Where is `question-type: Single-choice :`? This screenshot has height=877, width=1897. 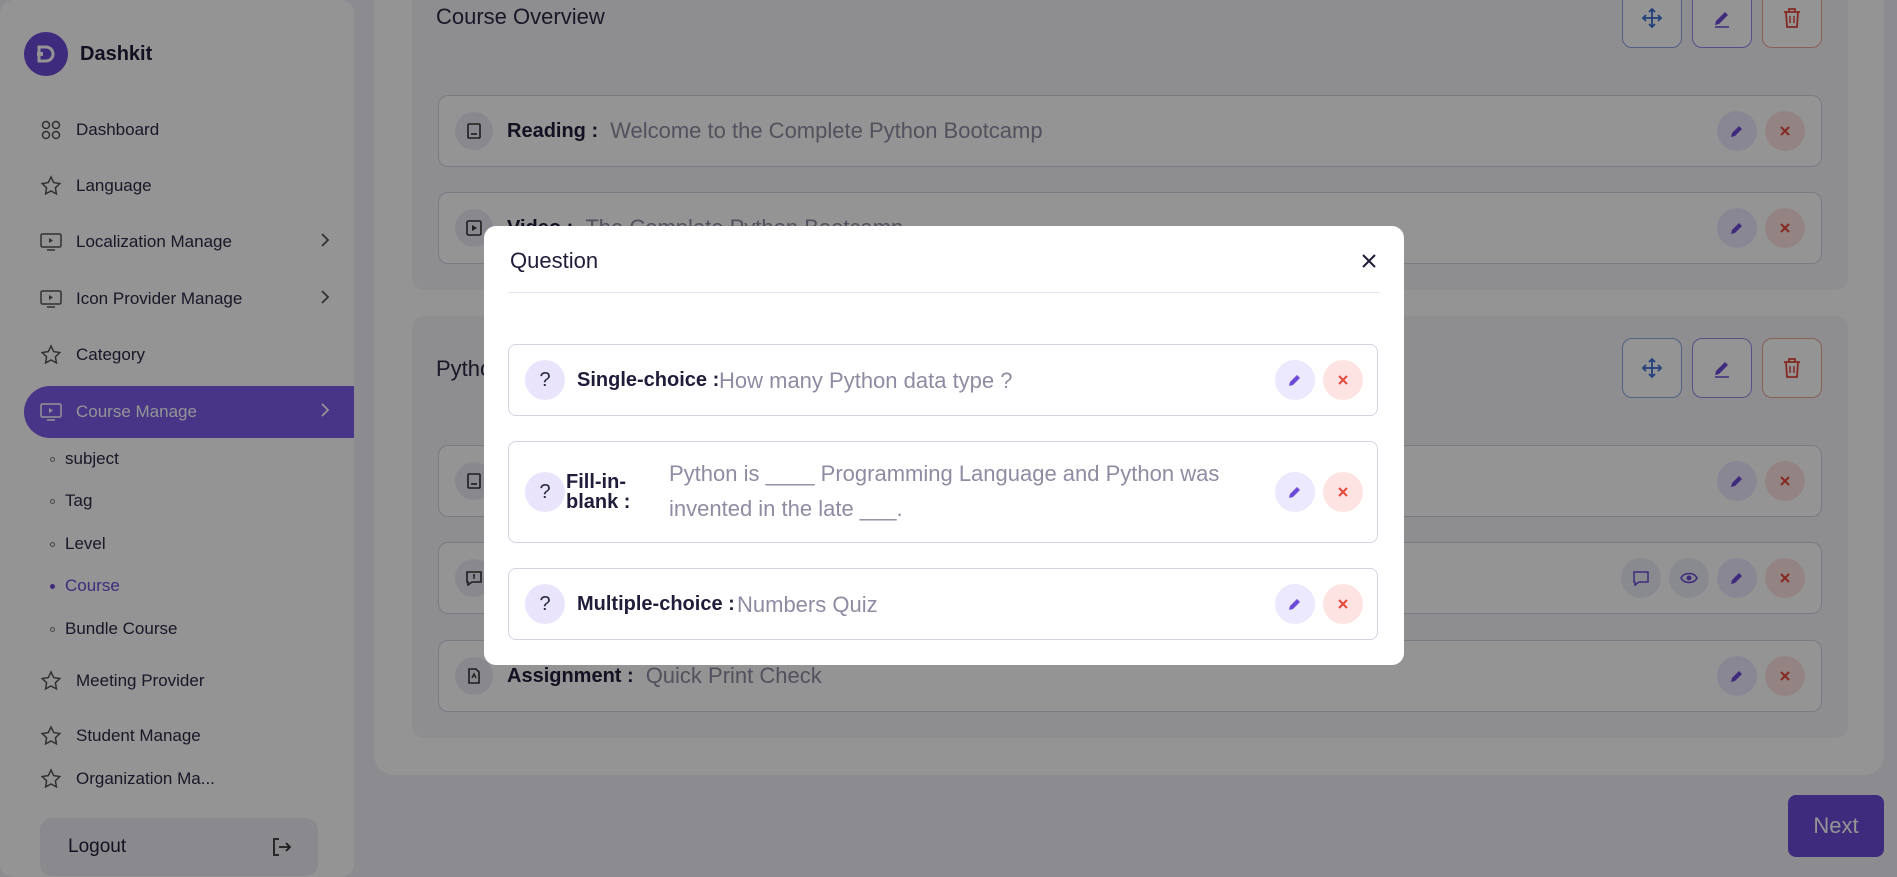 question-type: Single-choice : is located at coordinates (648, 380).